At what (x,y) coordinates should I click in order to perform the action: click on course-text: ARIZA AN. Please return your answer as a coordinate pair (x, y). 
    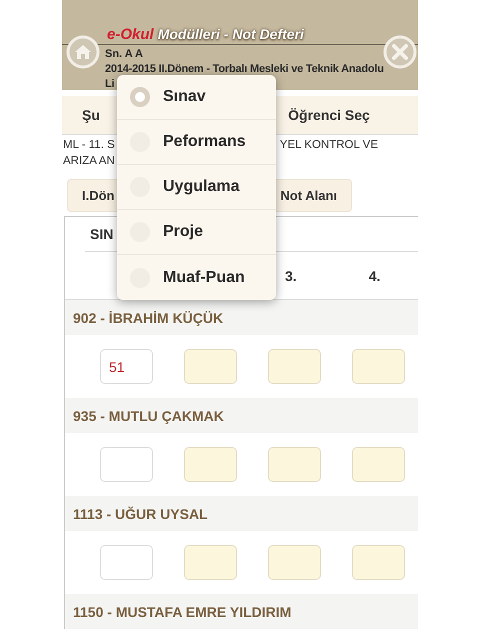
    Looking at the image, I should click on (89, 161).